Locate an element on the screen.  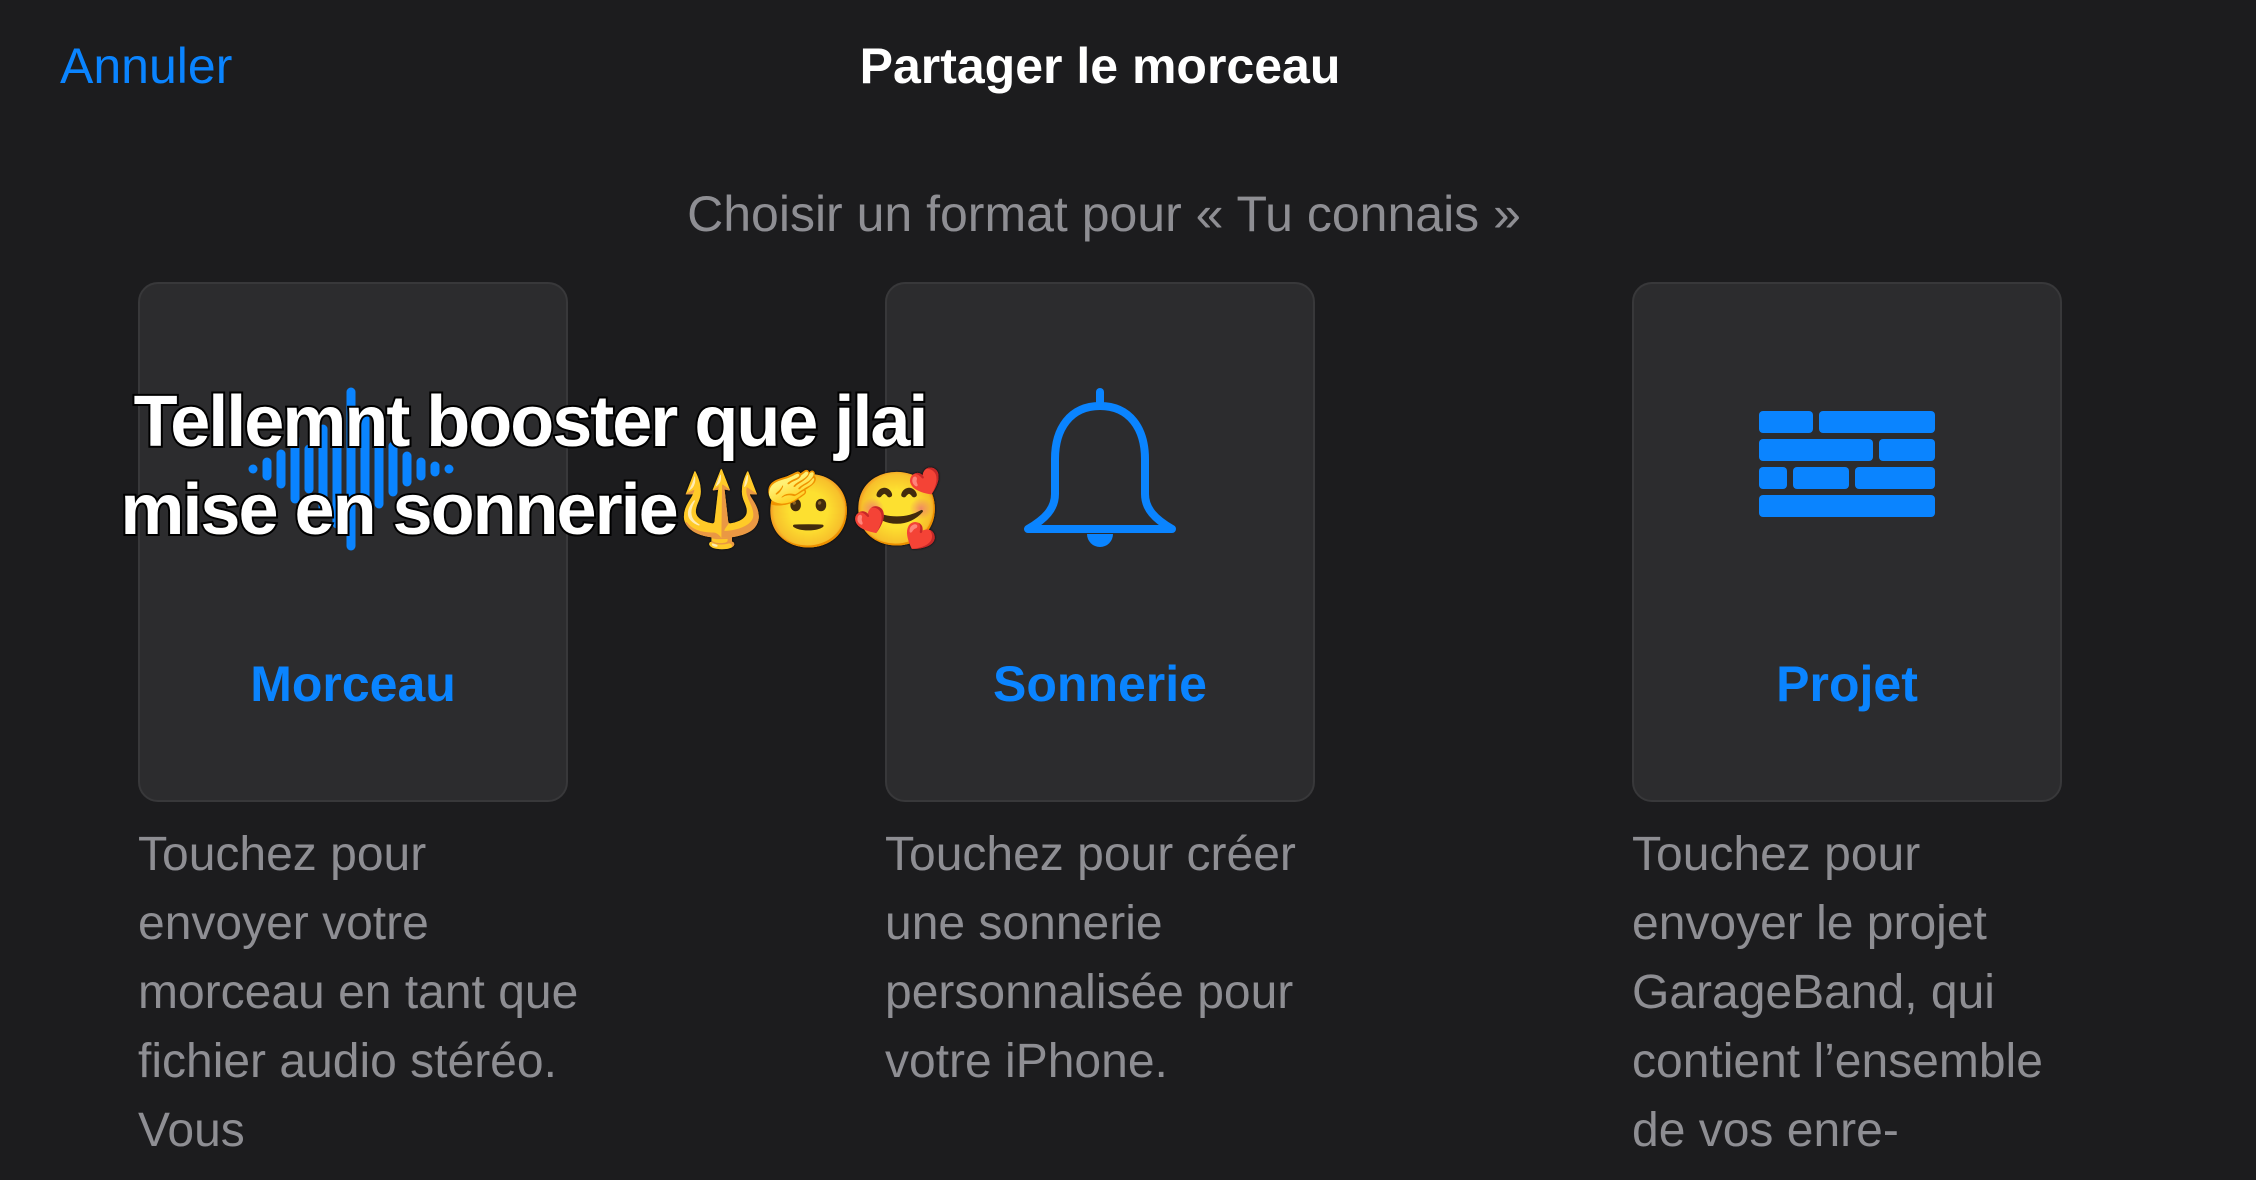
format-option-label: Sonnerie is located at coordinates (1100, 684).